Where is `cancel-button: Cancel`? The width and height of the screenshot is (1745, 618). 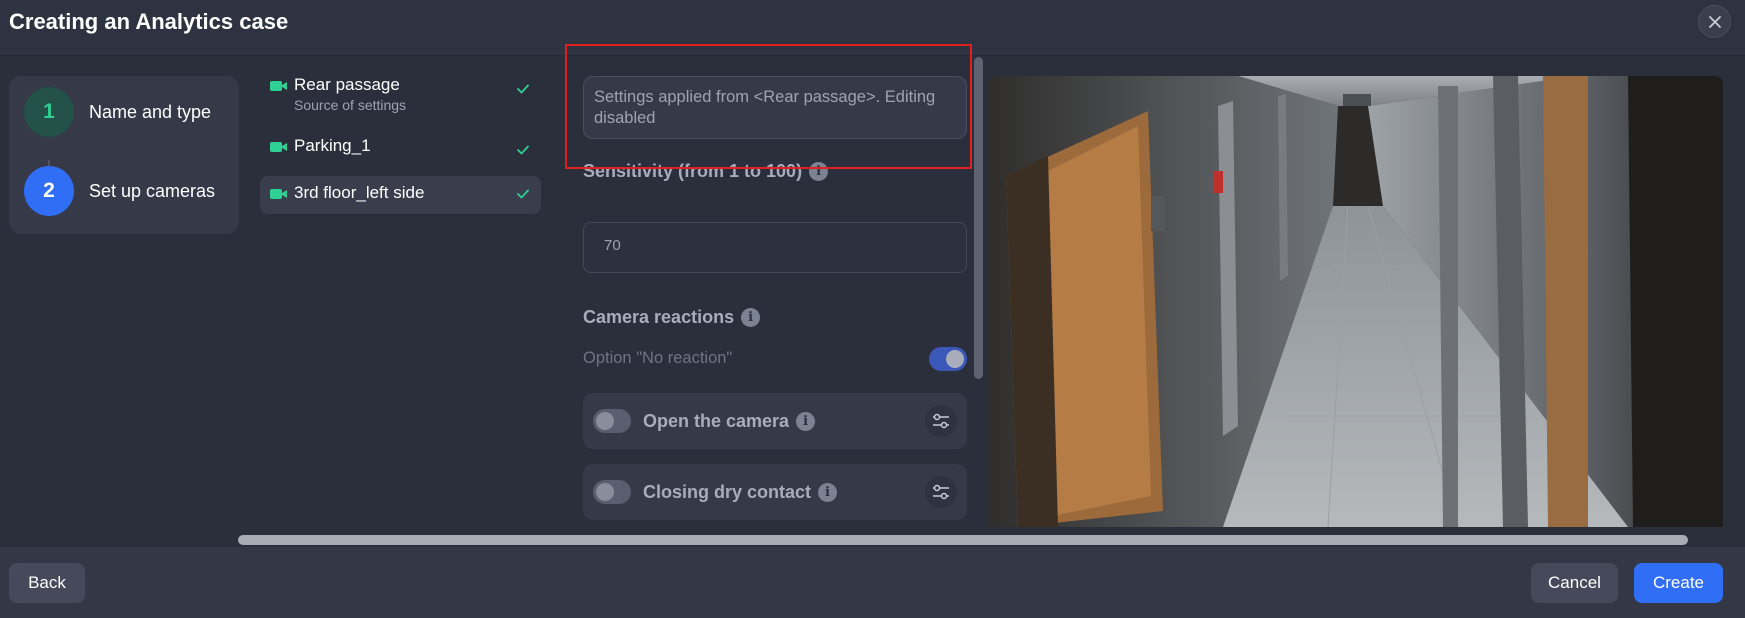 cancel-button: Cancel is located at coordinates (1574, 583).